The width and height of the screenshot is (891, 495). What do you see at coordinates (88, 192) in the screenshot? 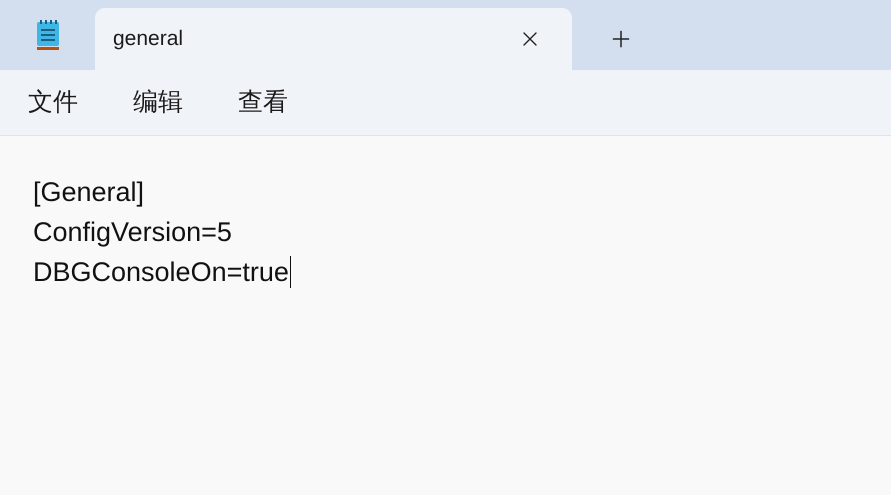
I see `text-line: [General]` at bounding box center [88, 192].